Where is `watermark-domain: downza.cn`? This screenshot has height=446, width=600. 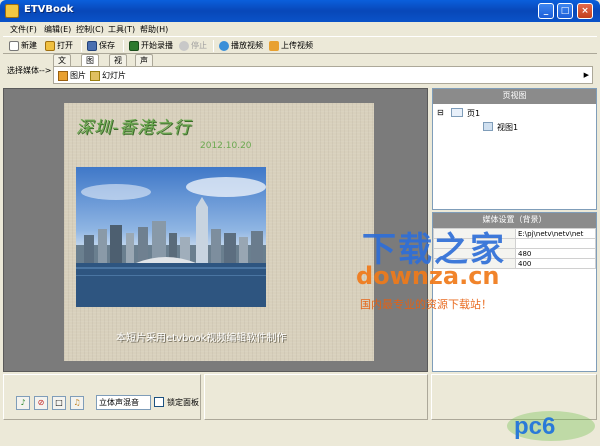
watermark-domain: downza.cn is located at coordinates (428, 276).